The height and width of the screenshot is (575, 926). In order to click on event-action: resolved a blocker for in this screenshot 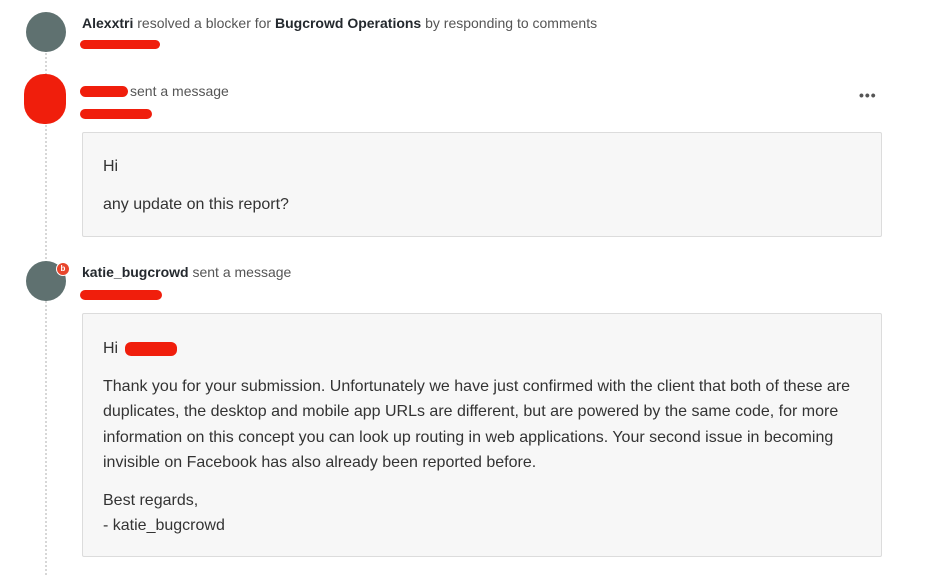, I will do `click(204, 23)`.